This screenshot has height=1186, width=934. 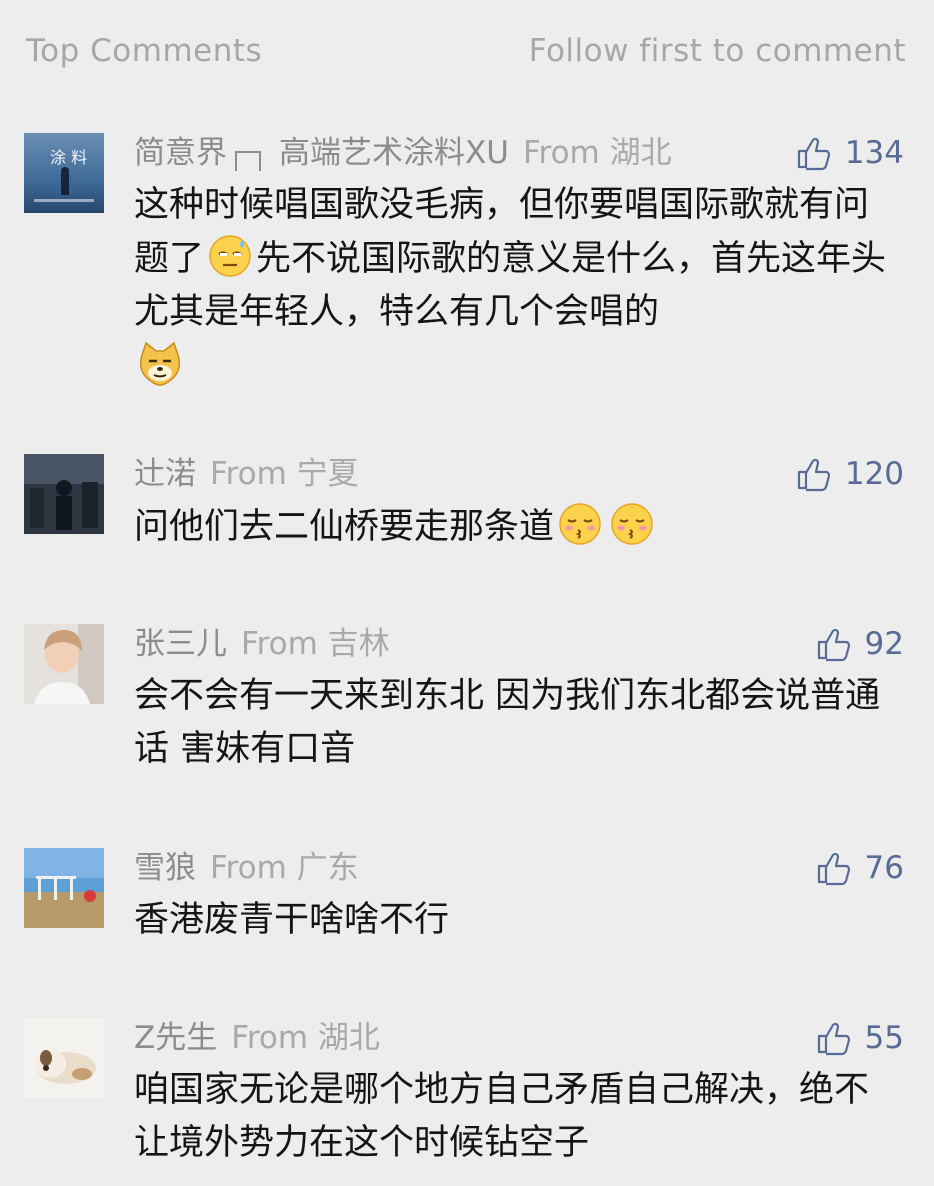 I want to click on like-count: 134, so click(x=874, y=153).